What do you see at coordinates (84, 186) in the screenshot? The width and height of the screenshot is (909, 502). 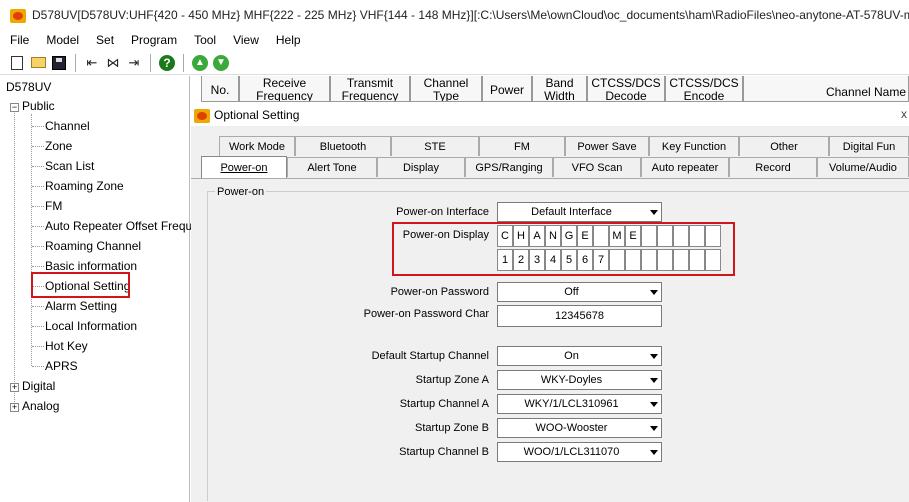 I see `tree-item-roaming-zone: Roaming Zone` at bounding box center [84, 186].